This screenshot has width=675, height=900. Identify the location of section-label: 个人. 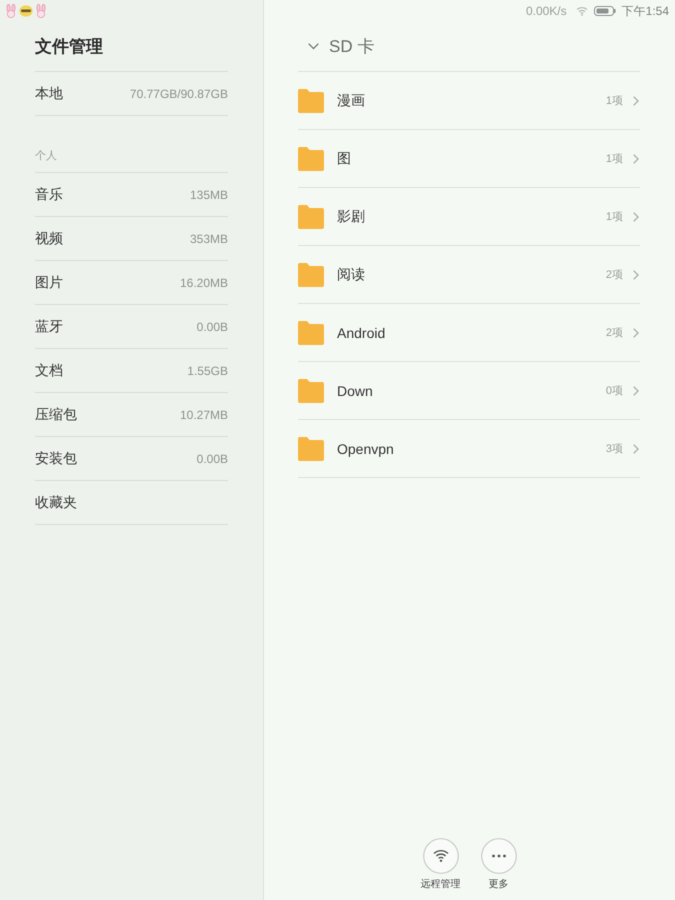
(131, 144).